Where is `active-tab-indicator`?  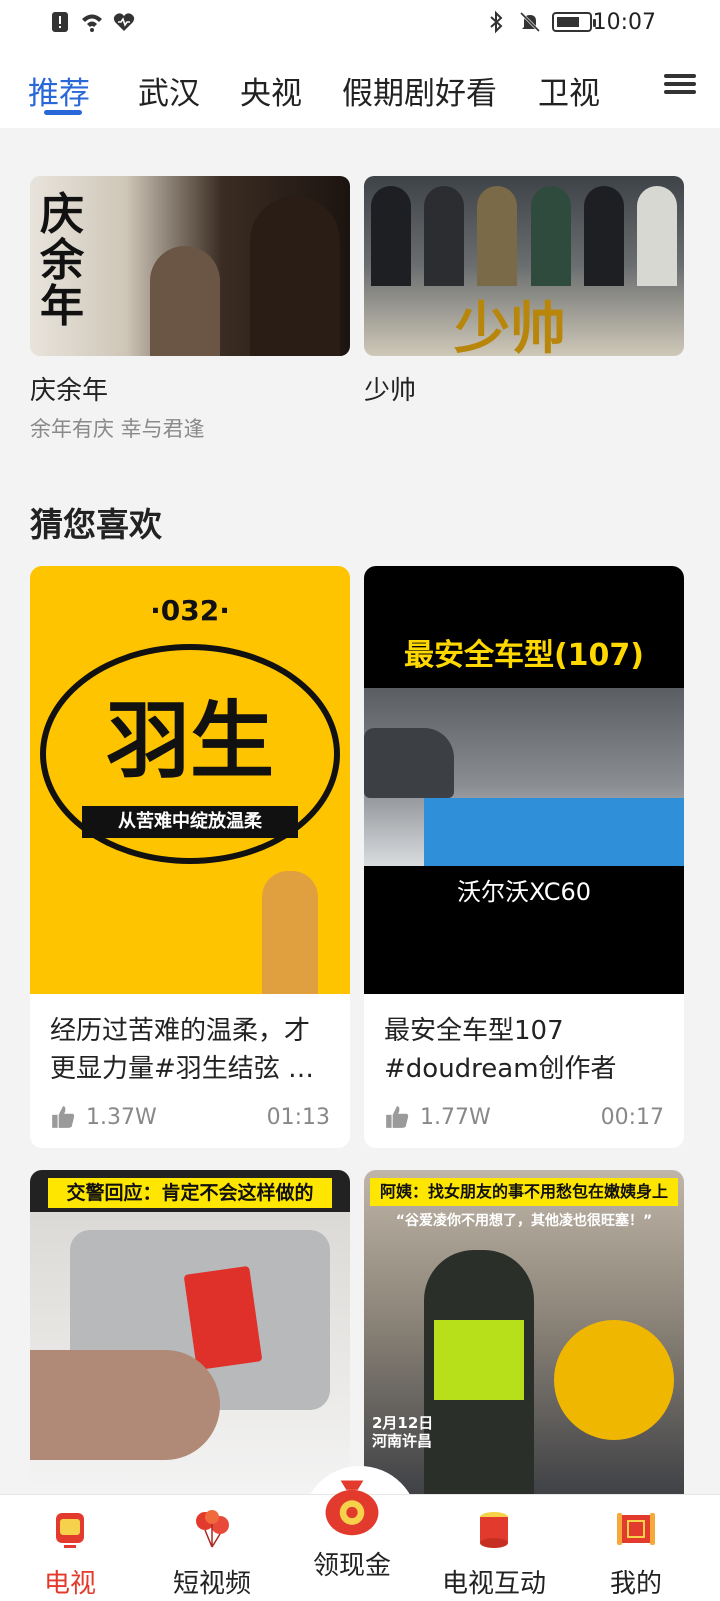 active-tab-indicator is located at coordinates (63, 112).